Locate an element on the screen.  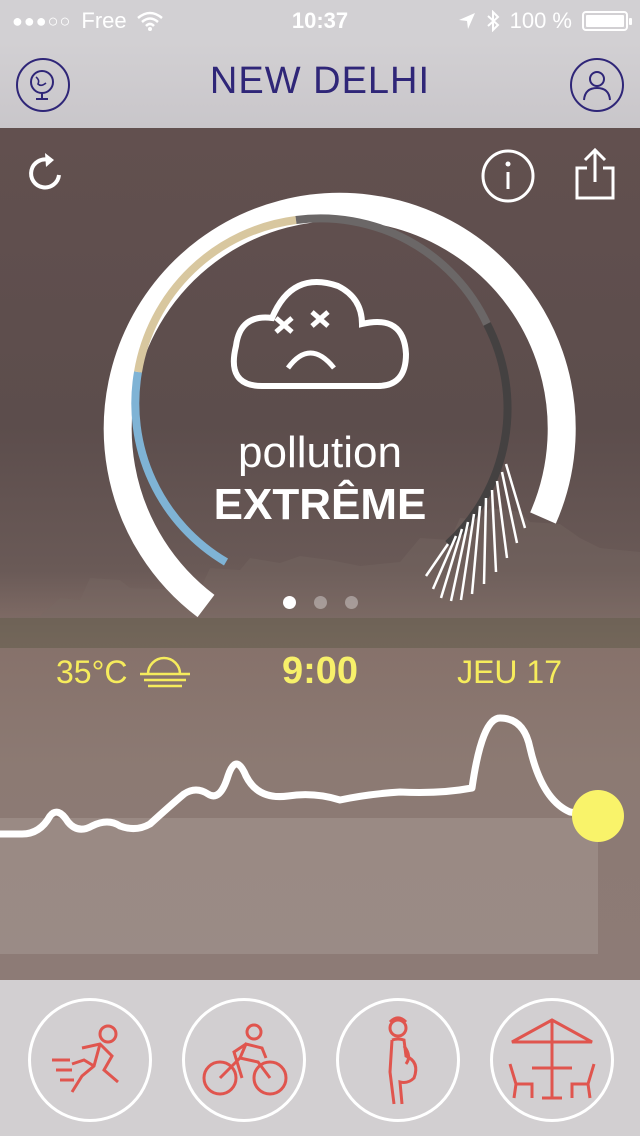
terrace-table-icon is located at coordinates (552, 1059).